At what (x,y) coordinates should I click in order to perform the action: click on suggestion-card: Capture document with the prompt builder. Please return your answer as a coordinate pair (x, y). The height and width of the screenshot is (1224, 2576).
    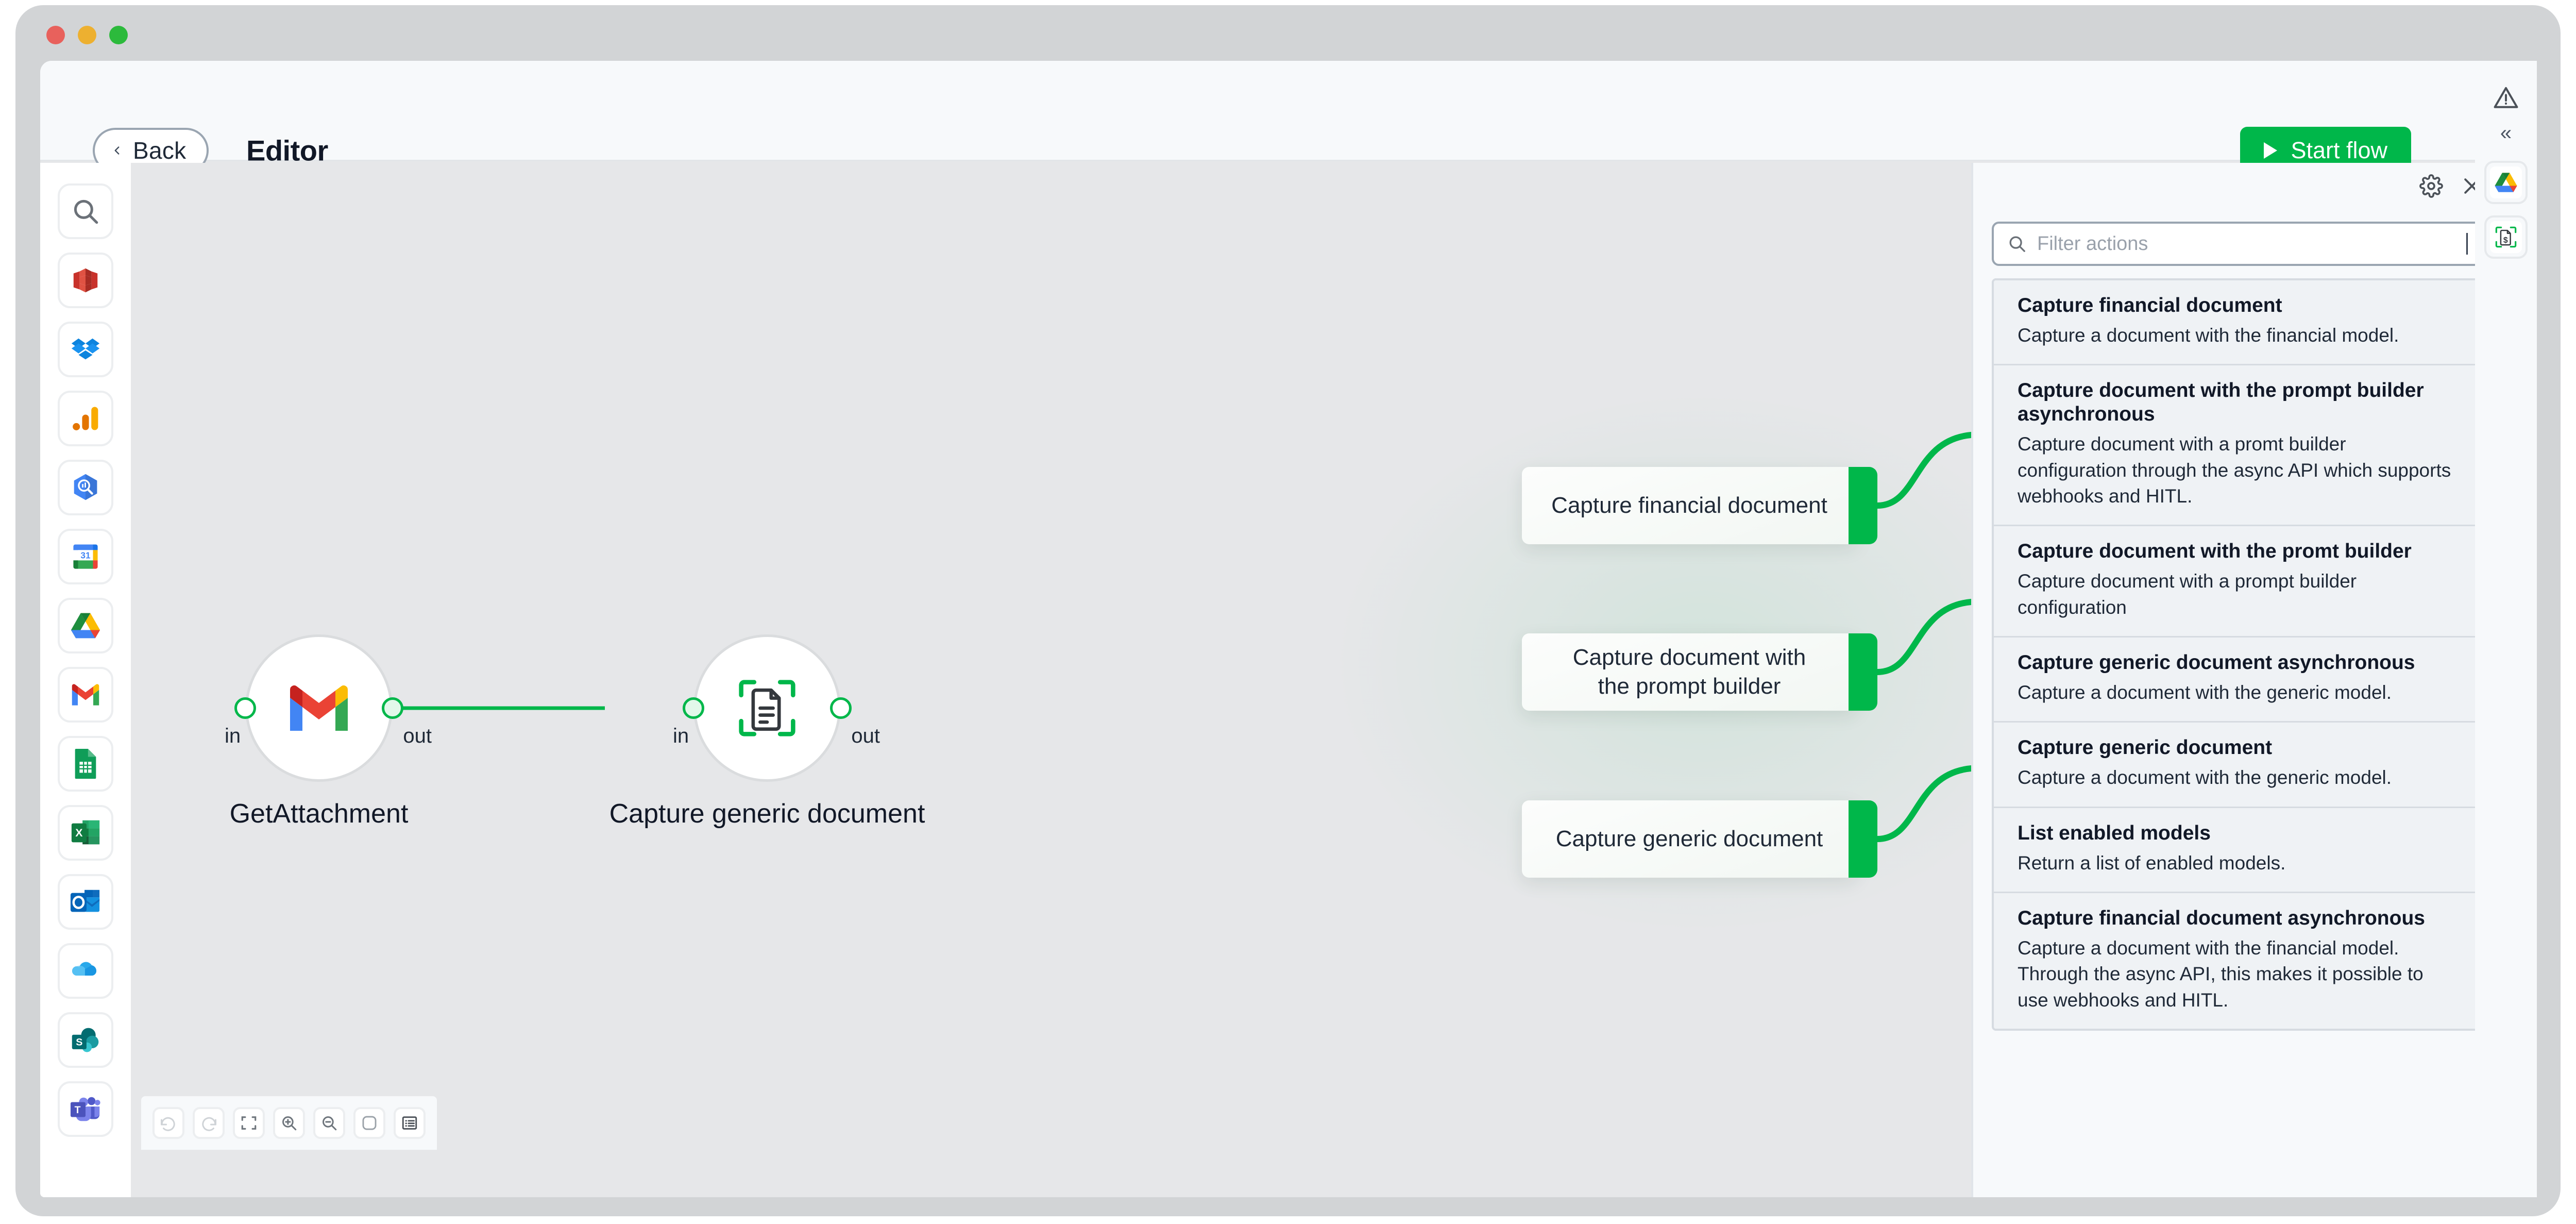
    Looking at the image, I should click on (1699, 672).